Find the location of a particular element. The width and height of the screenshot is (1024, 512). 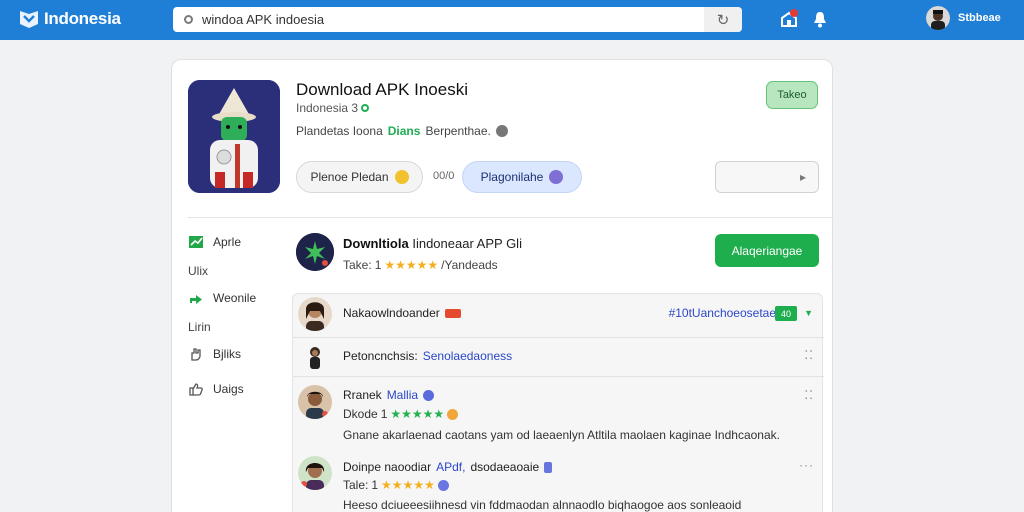

chart-icon is located at coordinates (196, 242).